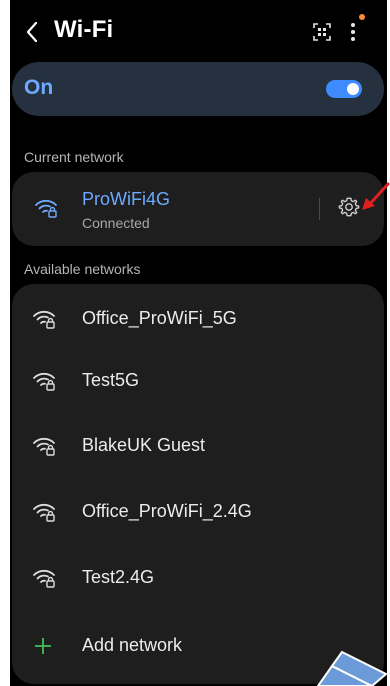  I want to click on list-item: Test2.4G, so click(198, 578).